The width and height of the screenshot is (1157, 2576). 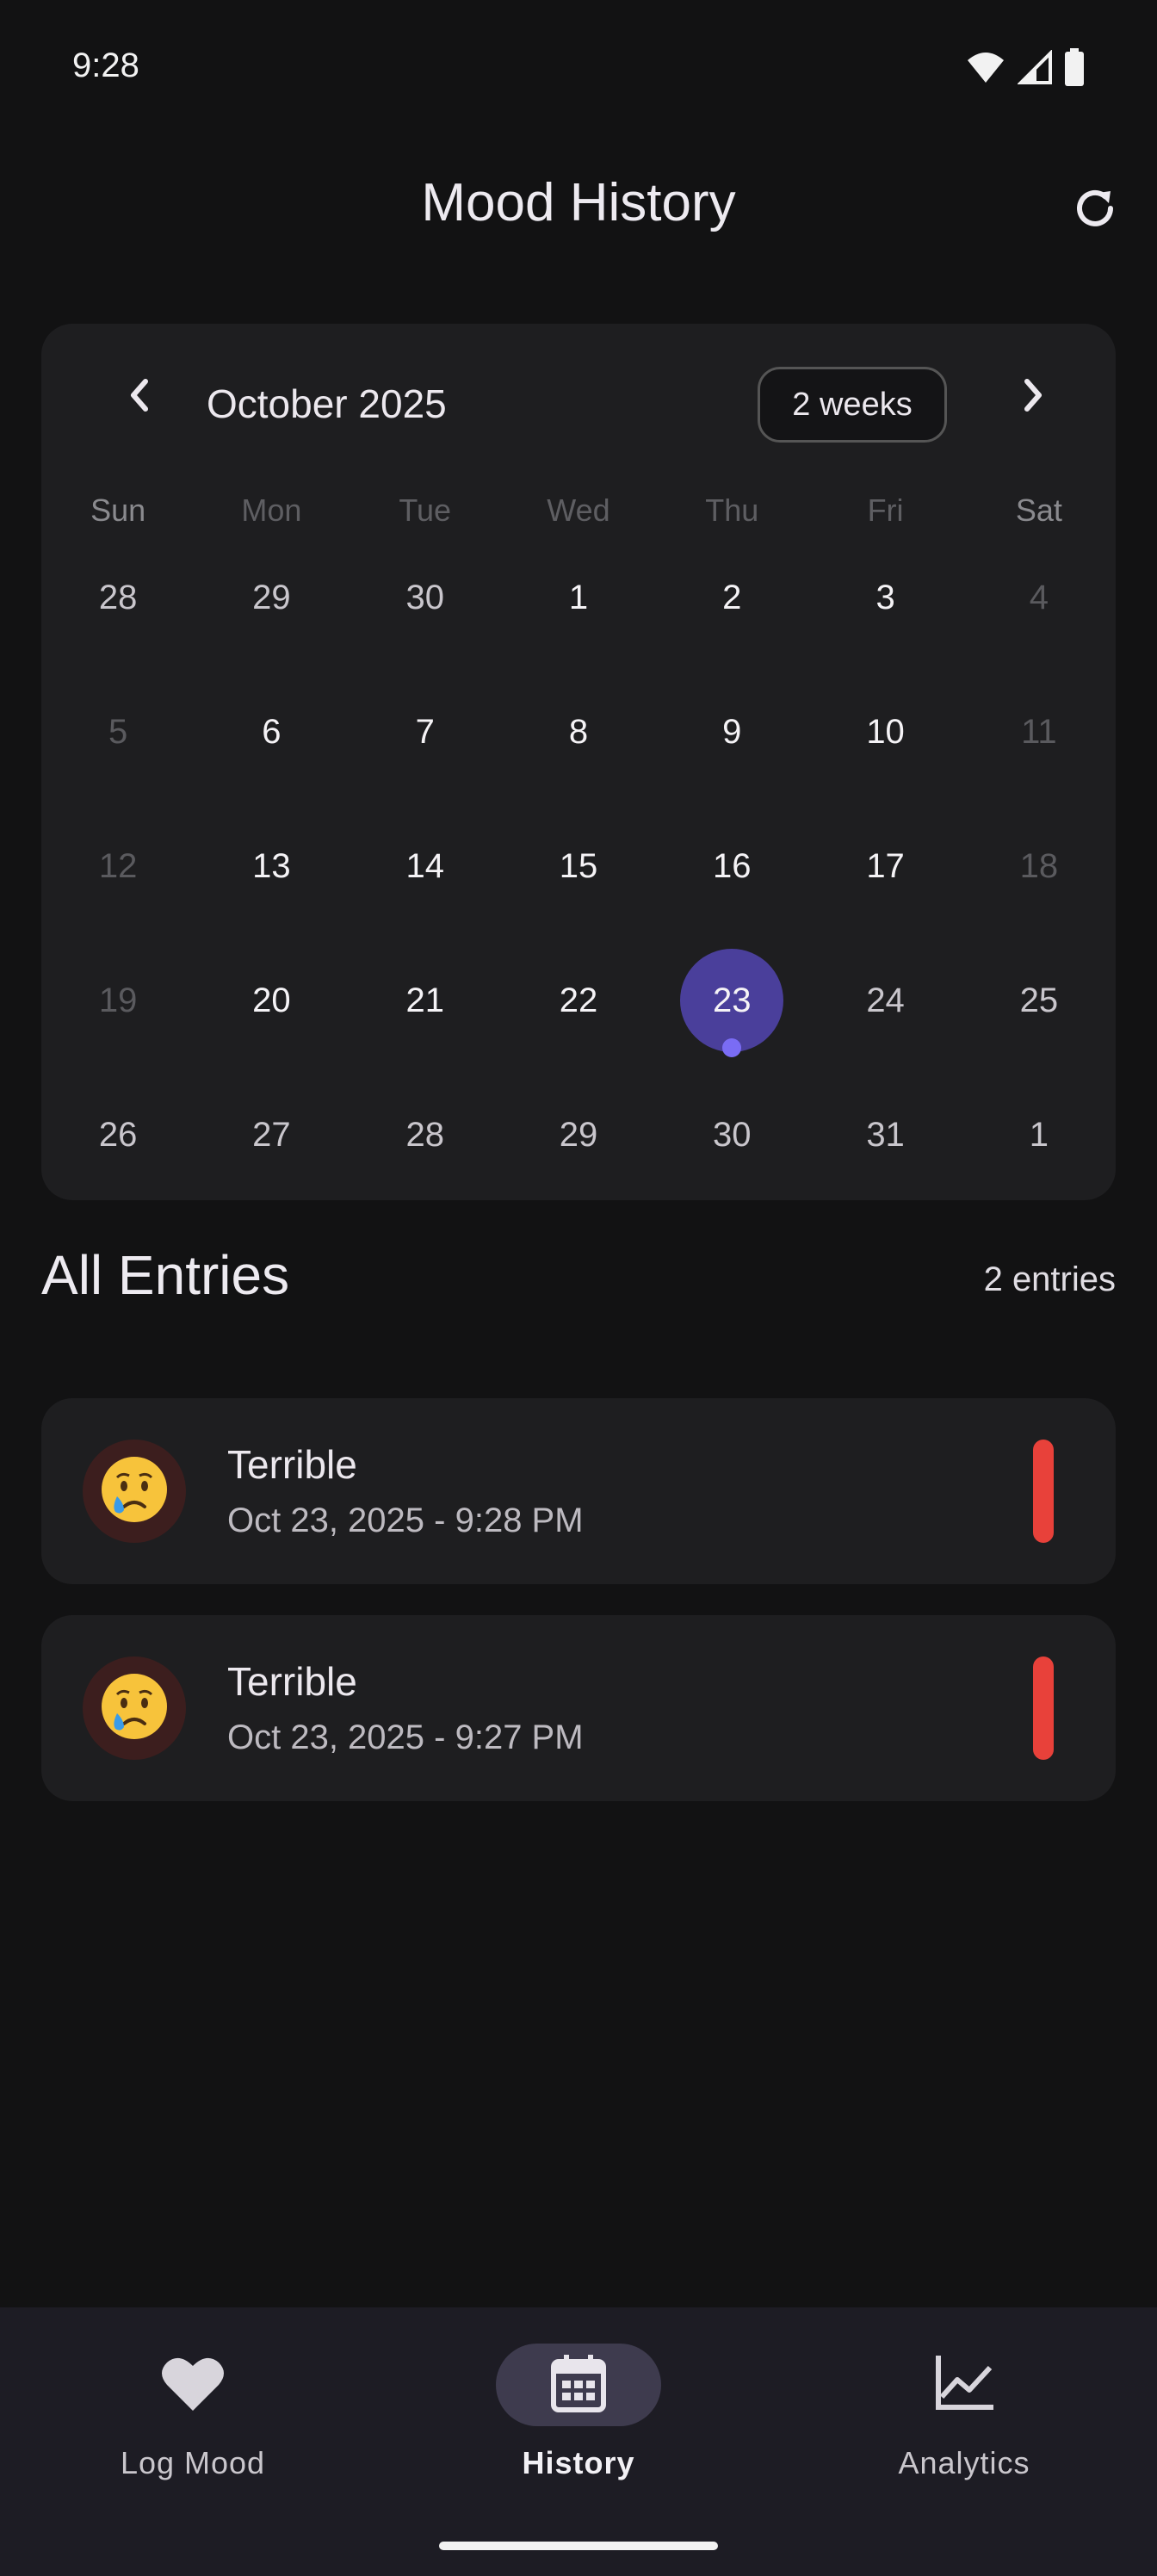 What do you see at coordinates (193, 2462) in the screenshot?
I see `nav-label: Log Mood` at bounding box center [193, 2462].